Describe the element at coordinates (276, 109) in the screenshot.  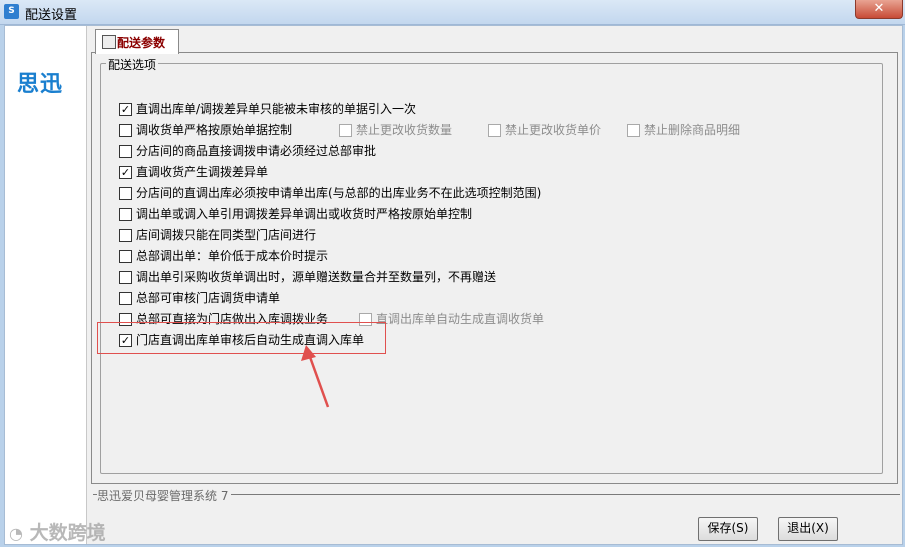
I see `option-label: 直调出库单/调拨差异单只能被未审核的单据引入一次` at that location.